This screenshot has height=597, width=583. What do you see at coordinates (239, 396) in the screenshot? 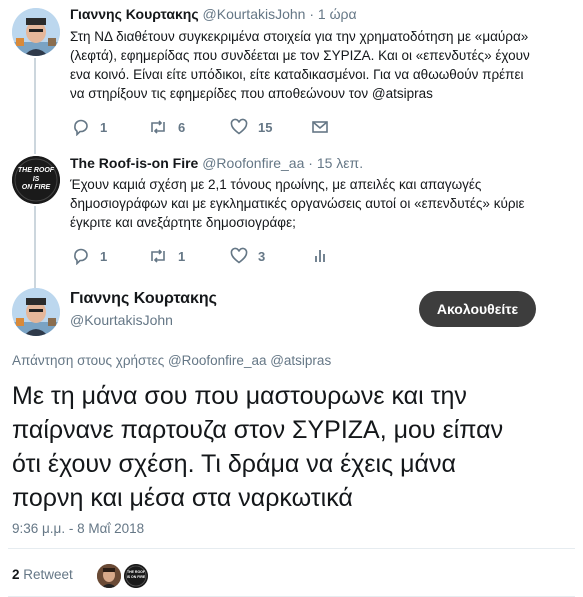
I see `main-line: Με τη μάνα σου που μαστουρωνε και την` at bounding box center [239, 396].